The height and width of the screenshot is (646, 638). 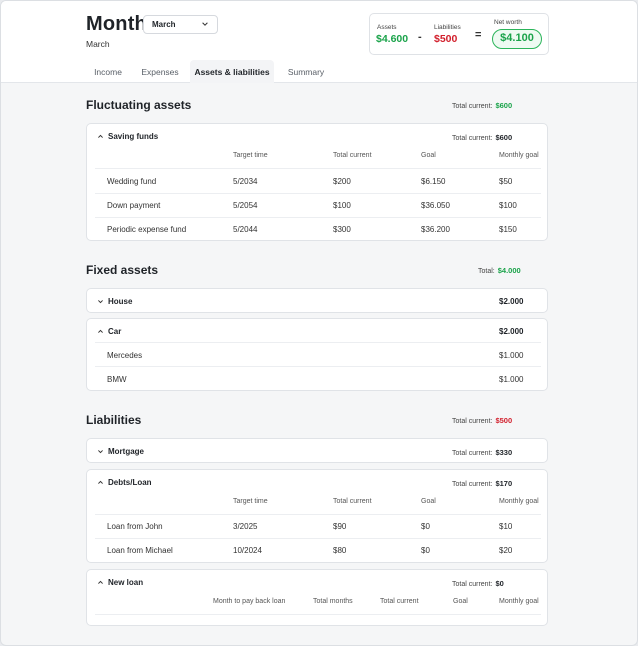 I want to click on fund-monthly: $150, so click(x=508, y=229).